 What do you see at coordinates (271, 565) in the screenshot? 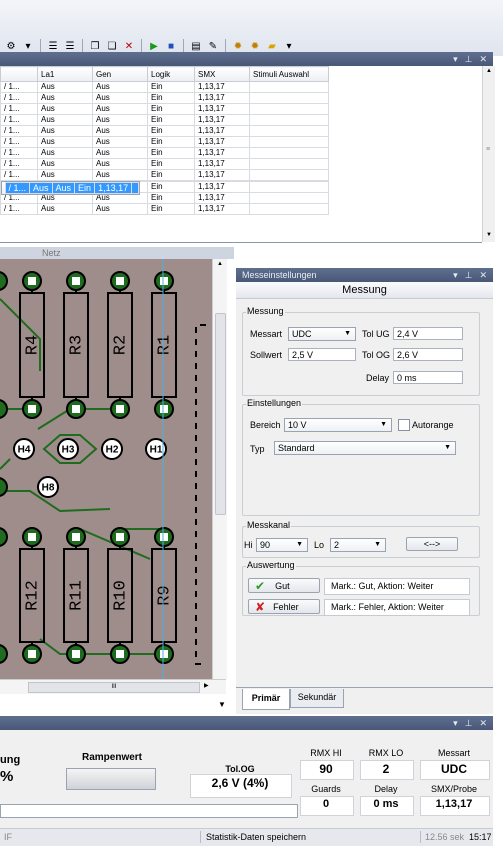
I see `auswertung-group-label: Auswertung` at bounding box center [271, 565].